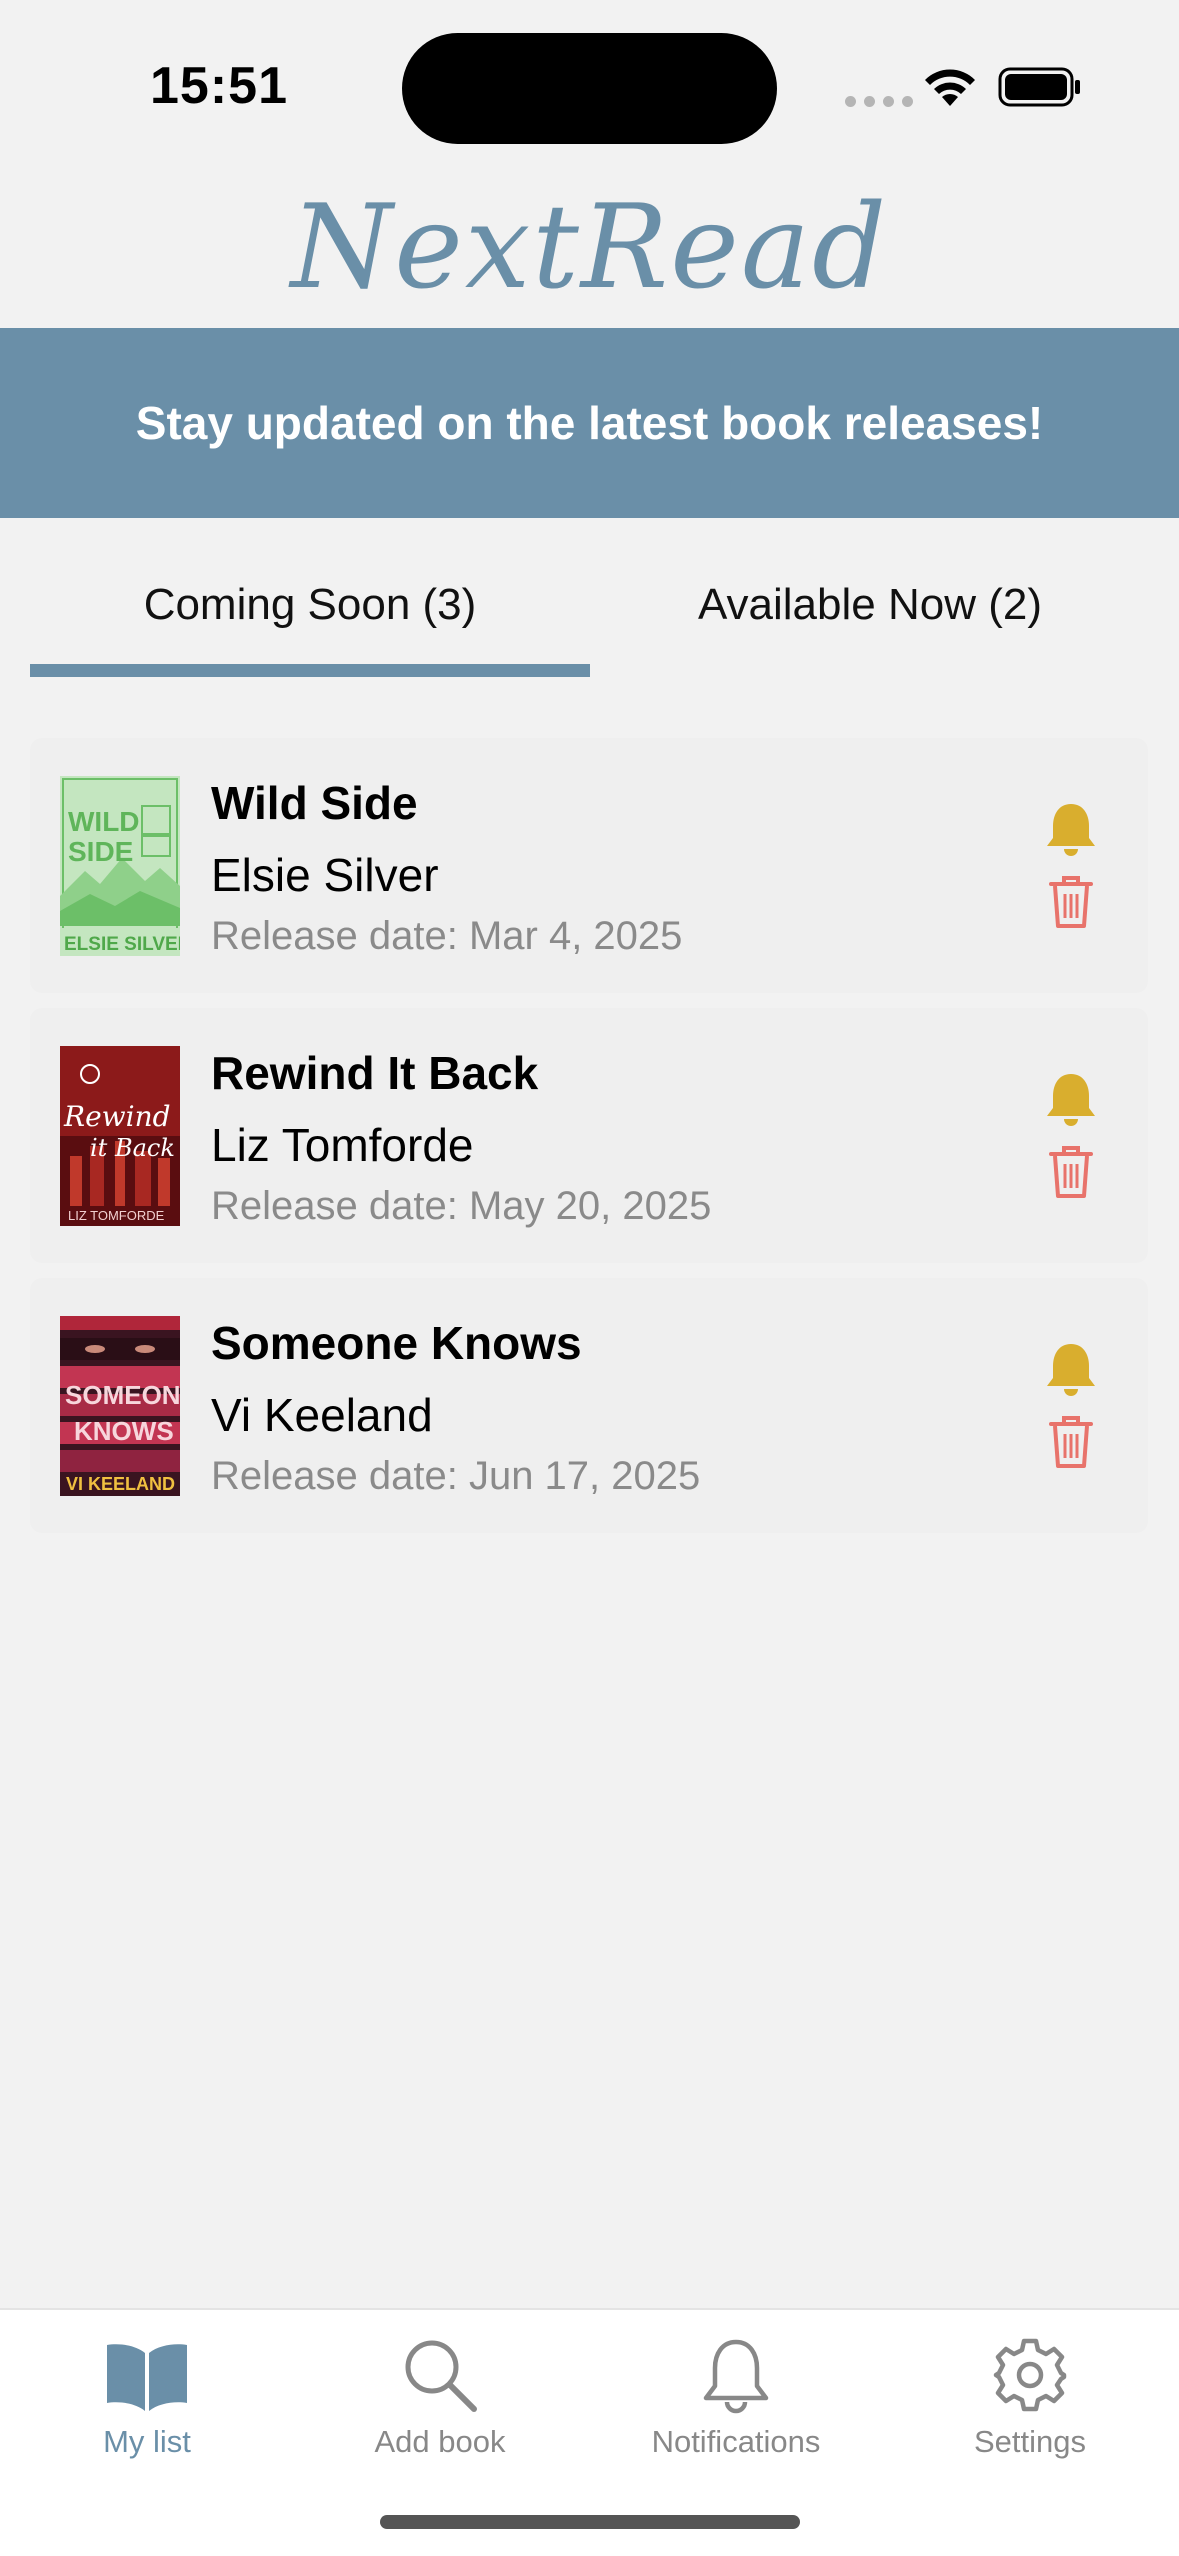 The image size is (1179, 2556). I want to click on status-time: 15:51, so click(219, 86).